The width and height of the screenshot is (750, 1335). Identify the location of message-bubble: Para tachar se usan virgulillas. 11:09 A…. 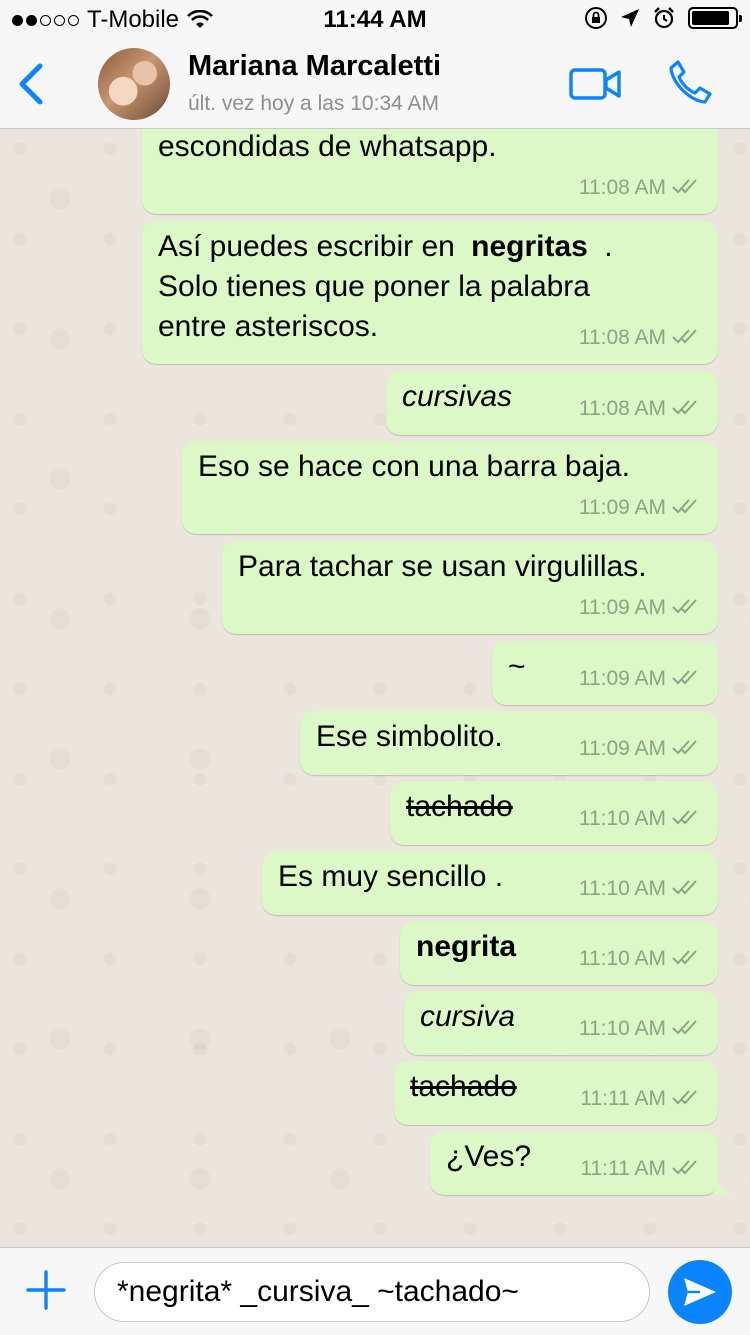
(470, 587).